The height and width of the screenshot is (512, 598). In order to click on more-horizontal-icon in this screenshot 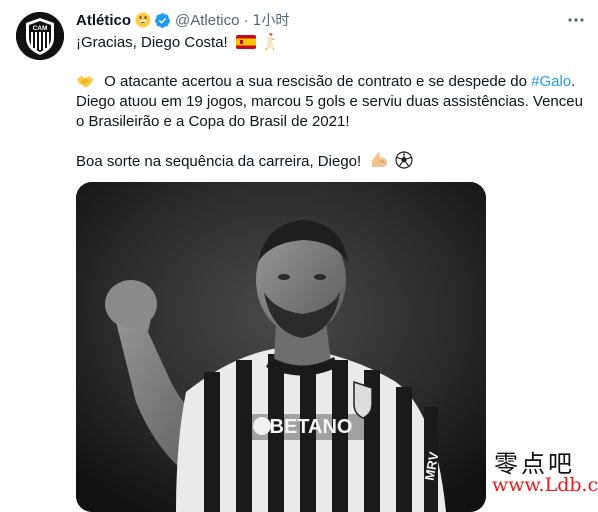, I will do `click(576, 20)`.